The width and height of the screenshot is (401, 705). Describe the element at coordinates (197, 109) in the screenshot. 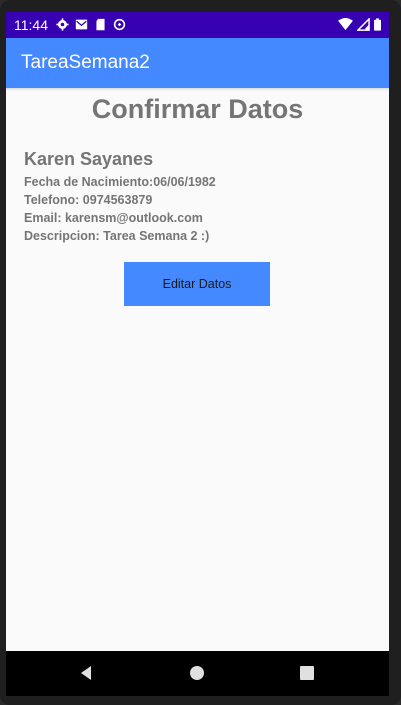

I see `page-title: Confirmar Datos` at that location.